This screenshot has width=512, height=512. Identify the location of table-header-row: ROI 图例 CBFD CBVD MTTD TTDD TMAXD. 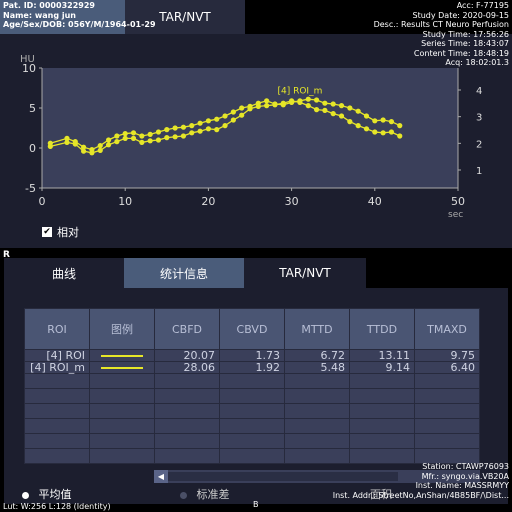
(252, 329).